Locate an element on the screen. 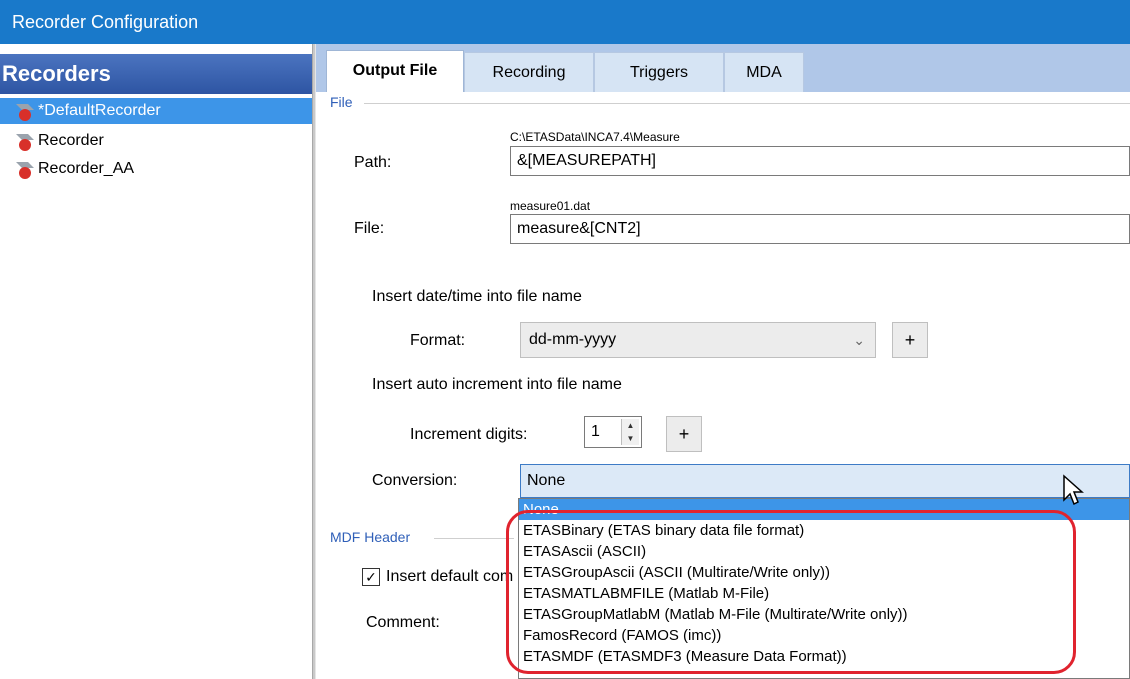 The image size is (1130, 679). spin-down-icon: ▼ is located at coordinates (630, 438).